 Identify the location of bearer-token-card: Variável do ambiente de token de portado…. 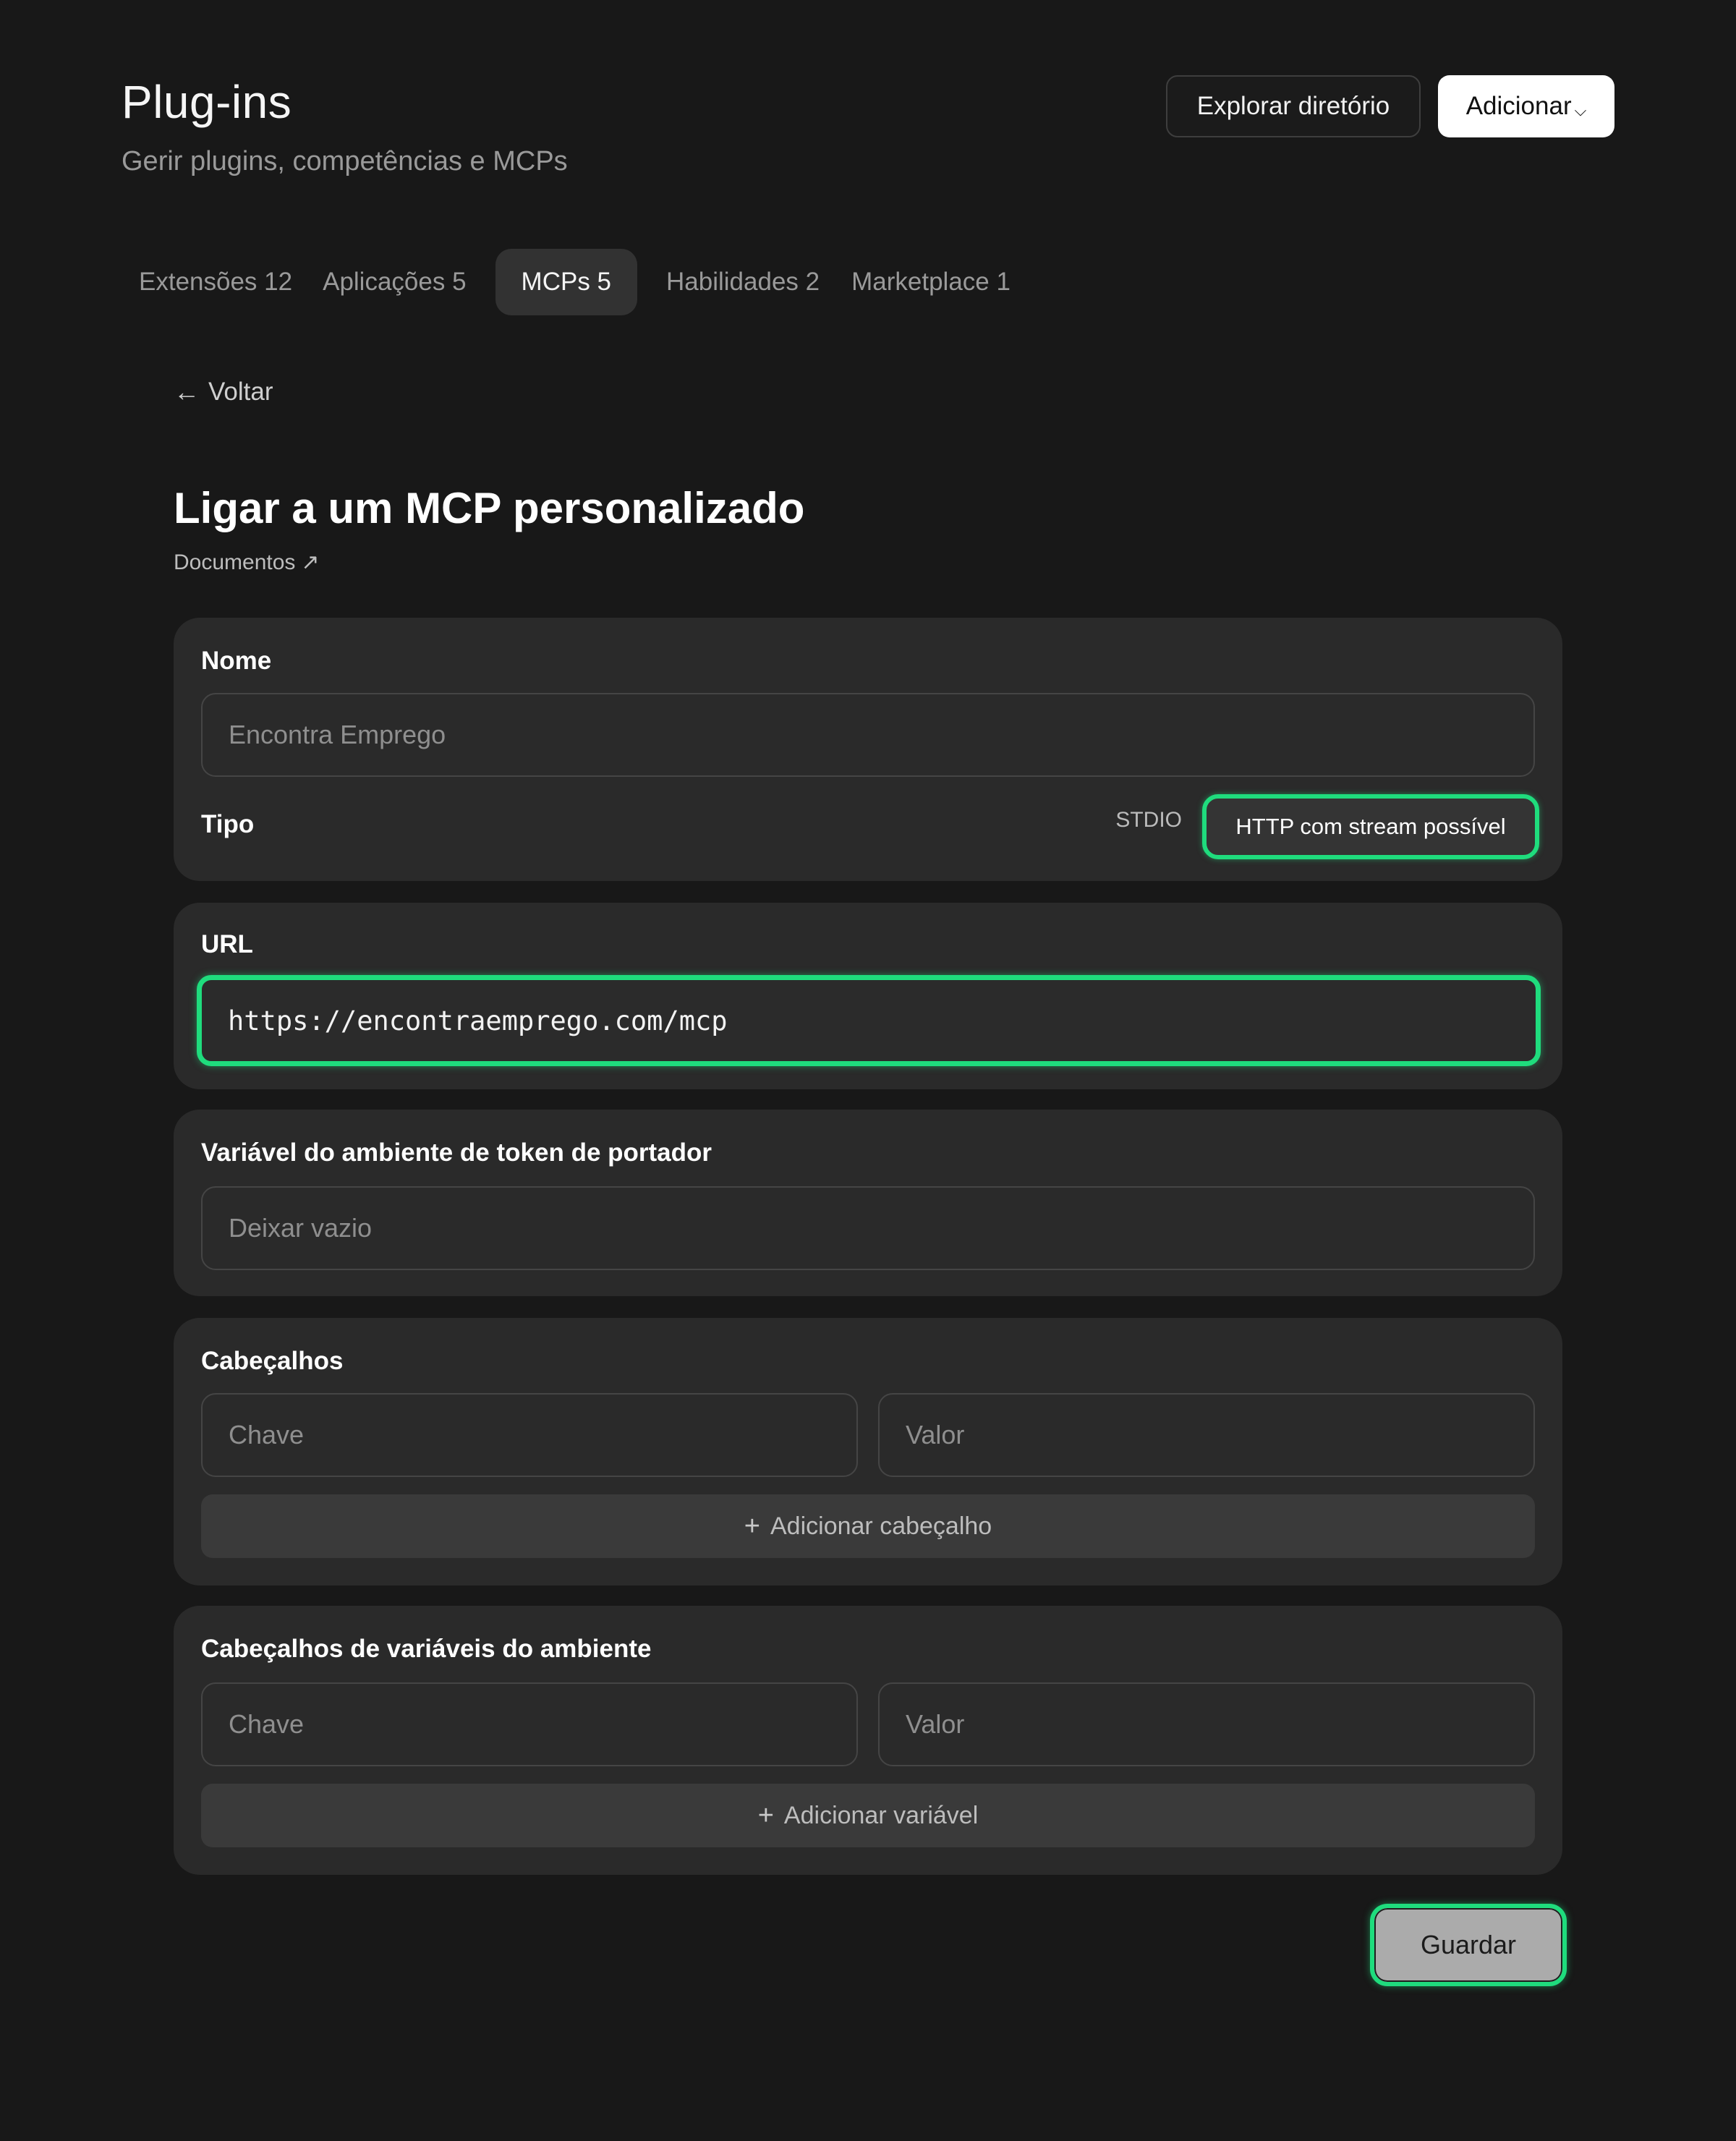
(868, 1203).